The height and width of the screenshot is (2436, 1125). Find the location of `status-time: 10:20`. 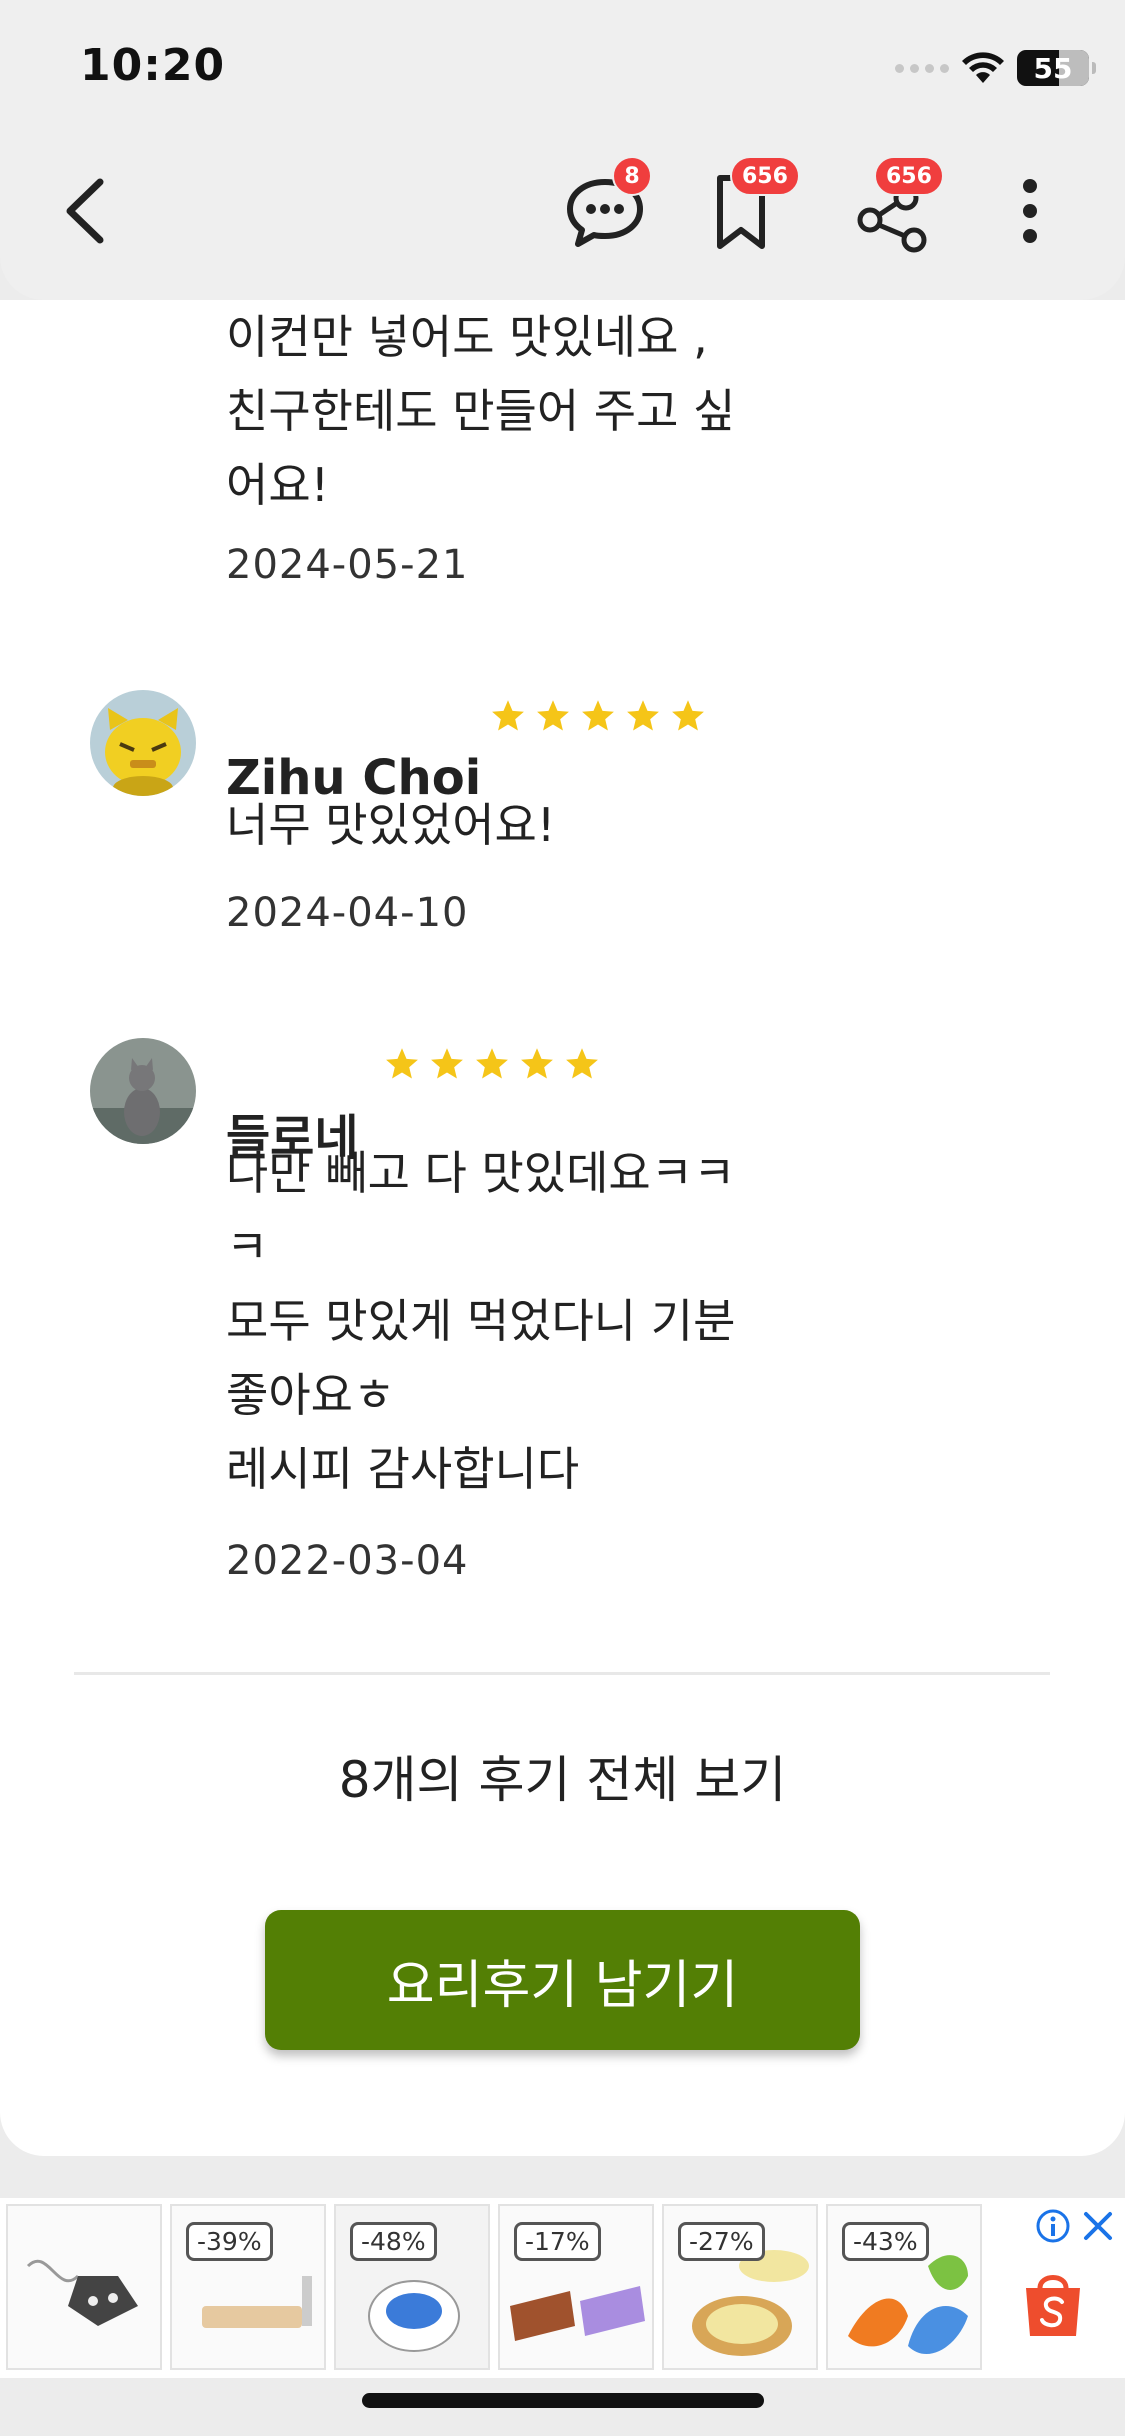

status-time: 10:20 is located at coordinates (153, 65).